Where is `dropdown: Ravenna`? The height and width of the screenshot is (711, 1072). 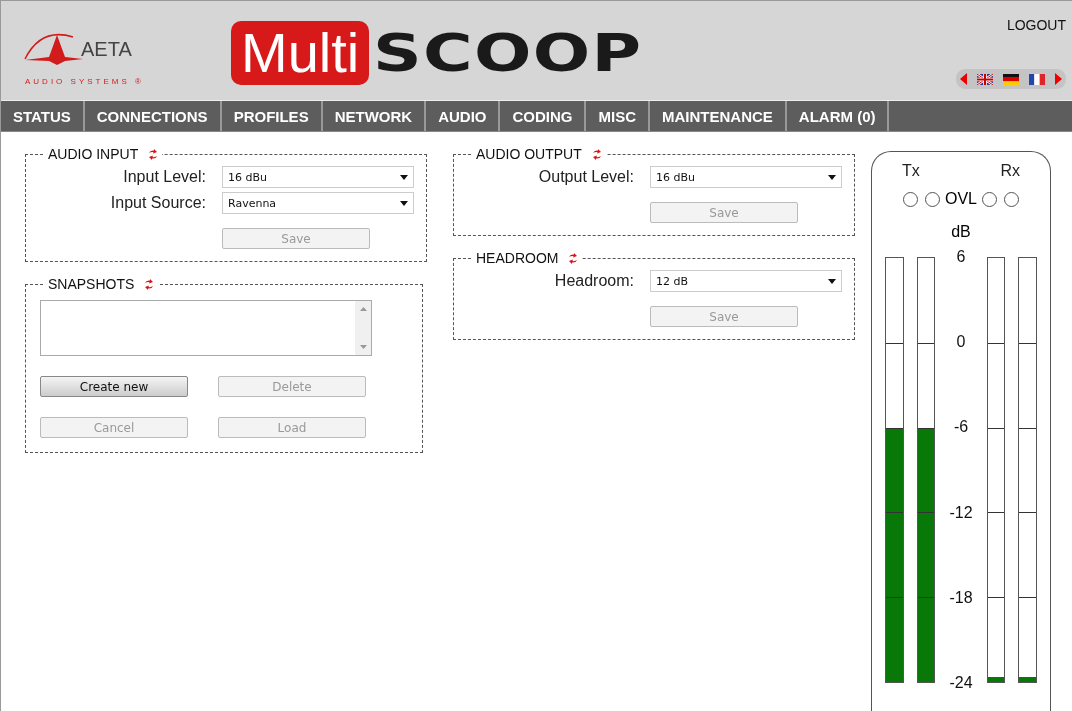
dropdown: Ravenna is located at coordinates (318, 203).